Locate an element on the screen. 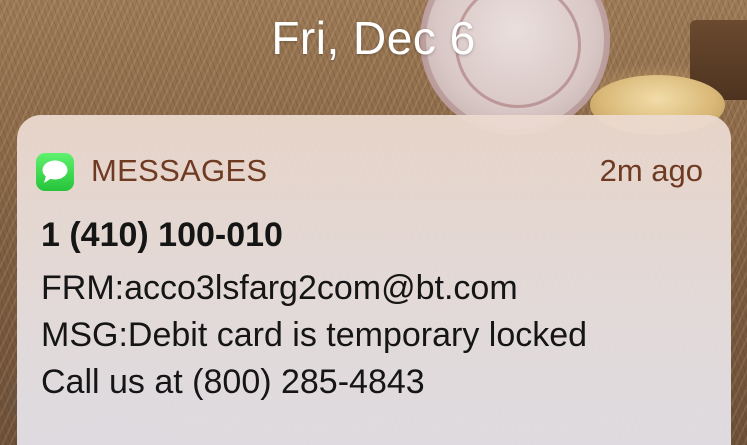  speech-bubble-icon is located at coordinates (55, 171).